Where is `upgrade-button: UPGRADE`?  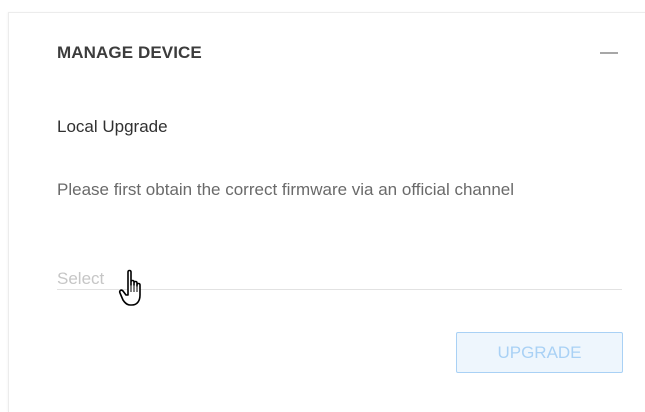 upgrade-button: UPGRADE is located at coordinates (539, 352).